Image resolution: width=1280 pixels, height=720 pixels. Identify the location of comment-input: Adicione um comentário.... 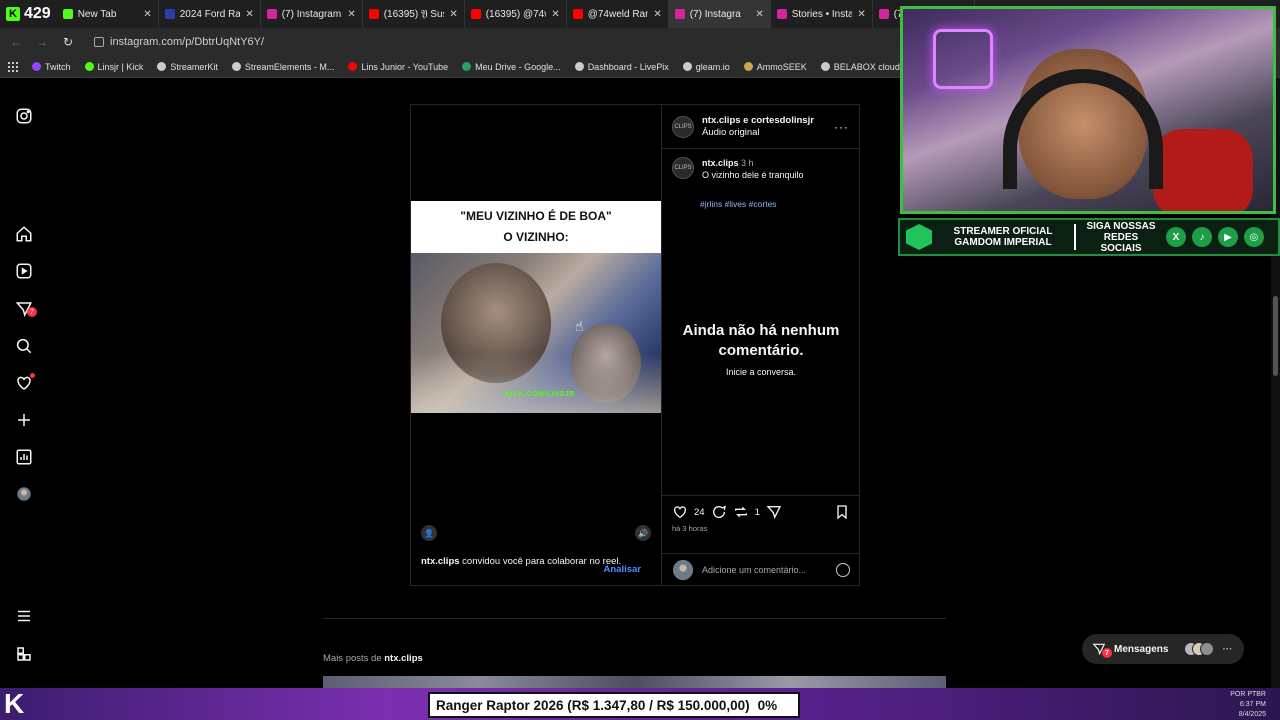
(754, 570).